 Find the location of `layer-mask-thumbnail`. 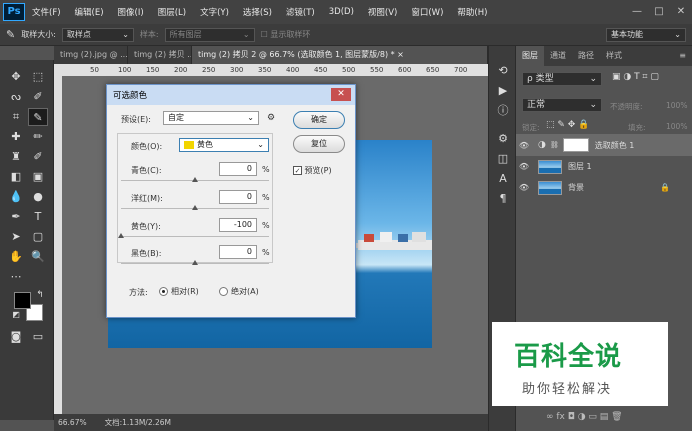

layer-mask-thumbnail is located at coordinates (575, 145).